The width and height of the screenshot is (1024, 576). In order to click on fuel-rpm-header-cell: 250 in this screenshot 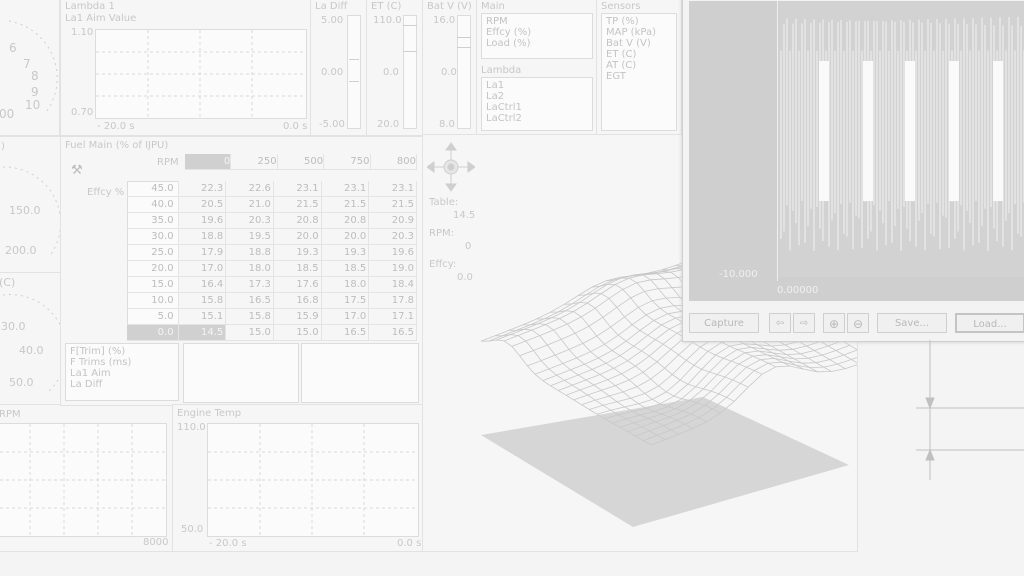, I will do `click(254, 162)`.